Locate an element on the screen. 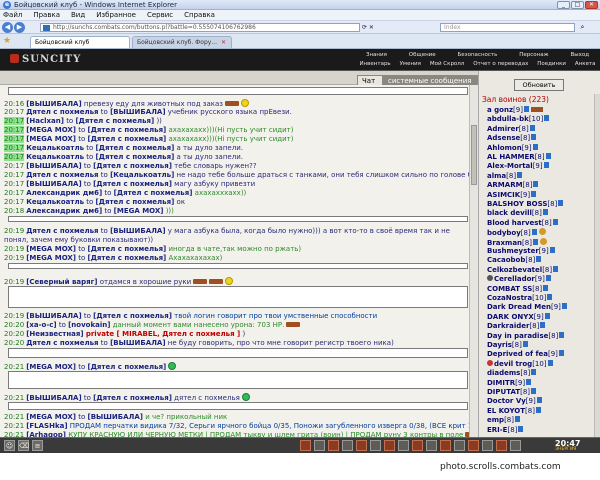 The height and width of the screenshot is (480, 600). user-name: CozaNostra is located at coordinates (509, 298).